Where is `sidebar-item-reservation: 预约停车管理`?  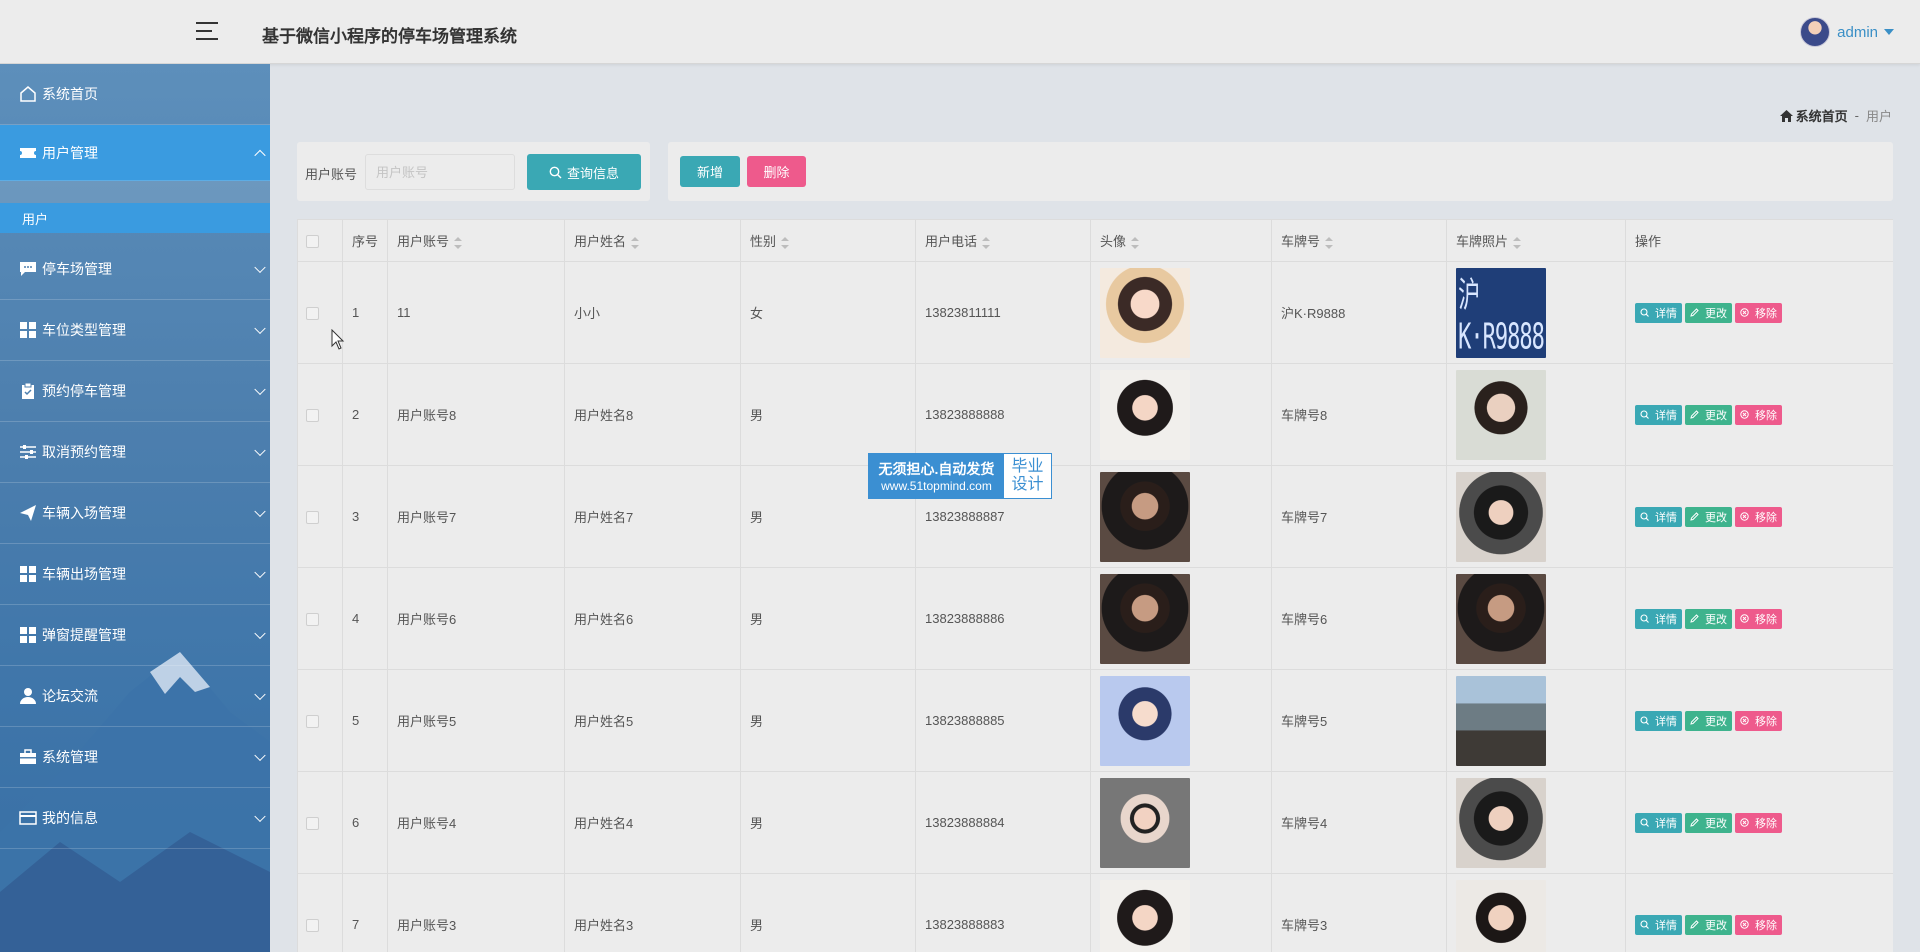
sidebar-item-reservation: 预约停车管理 is located at coordinates (135, 391).